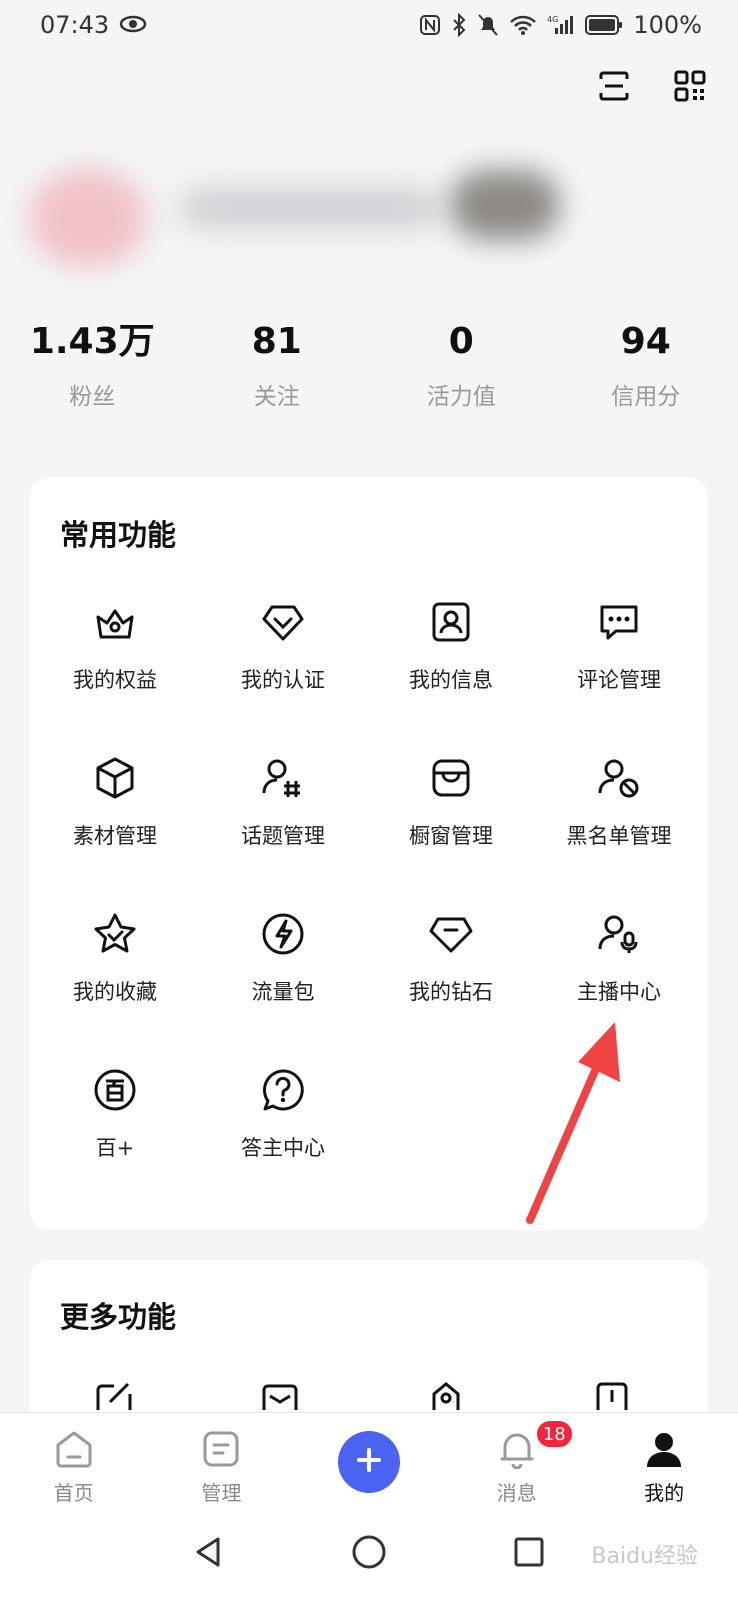  Describe the element at coordinates (276, 341) in the screenshot. I see `stat-value: 81` at that location.